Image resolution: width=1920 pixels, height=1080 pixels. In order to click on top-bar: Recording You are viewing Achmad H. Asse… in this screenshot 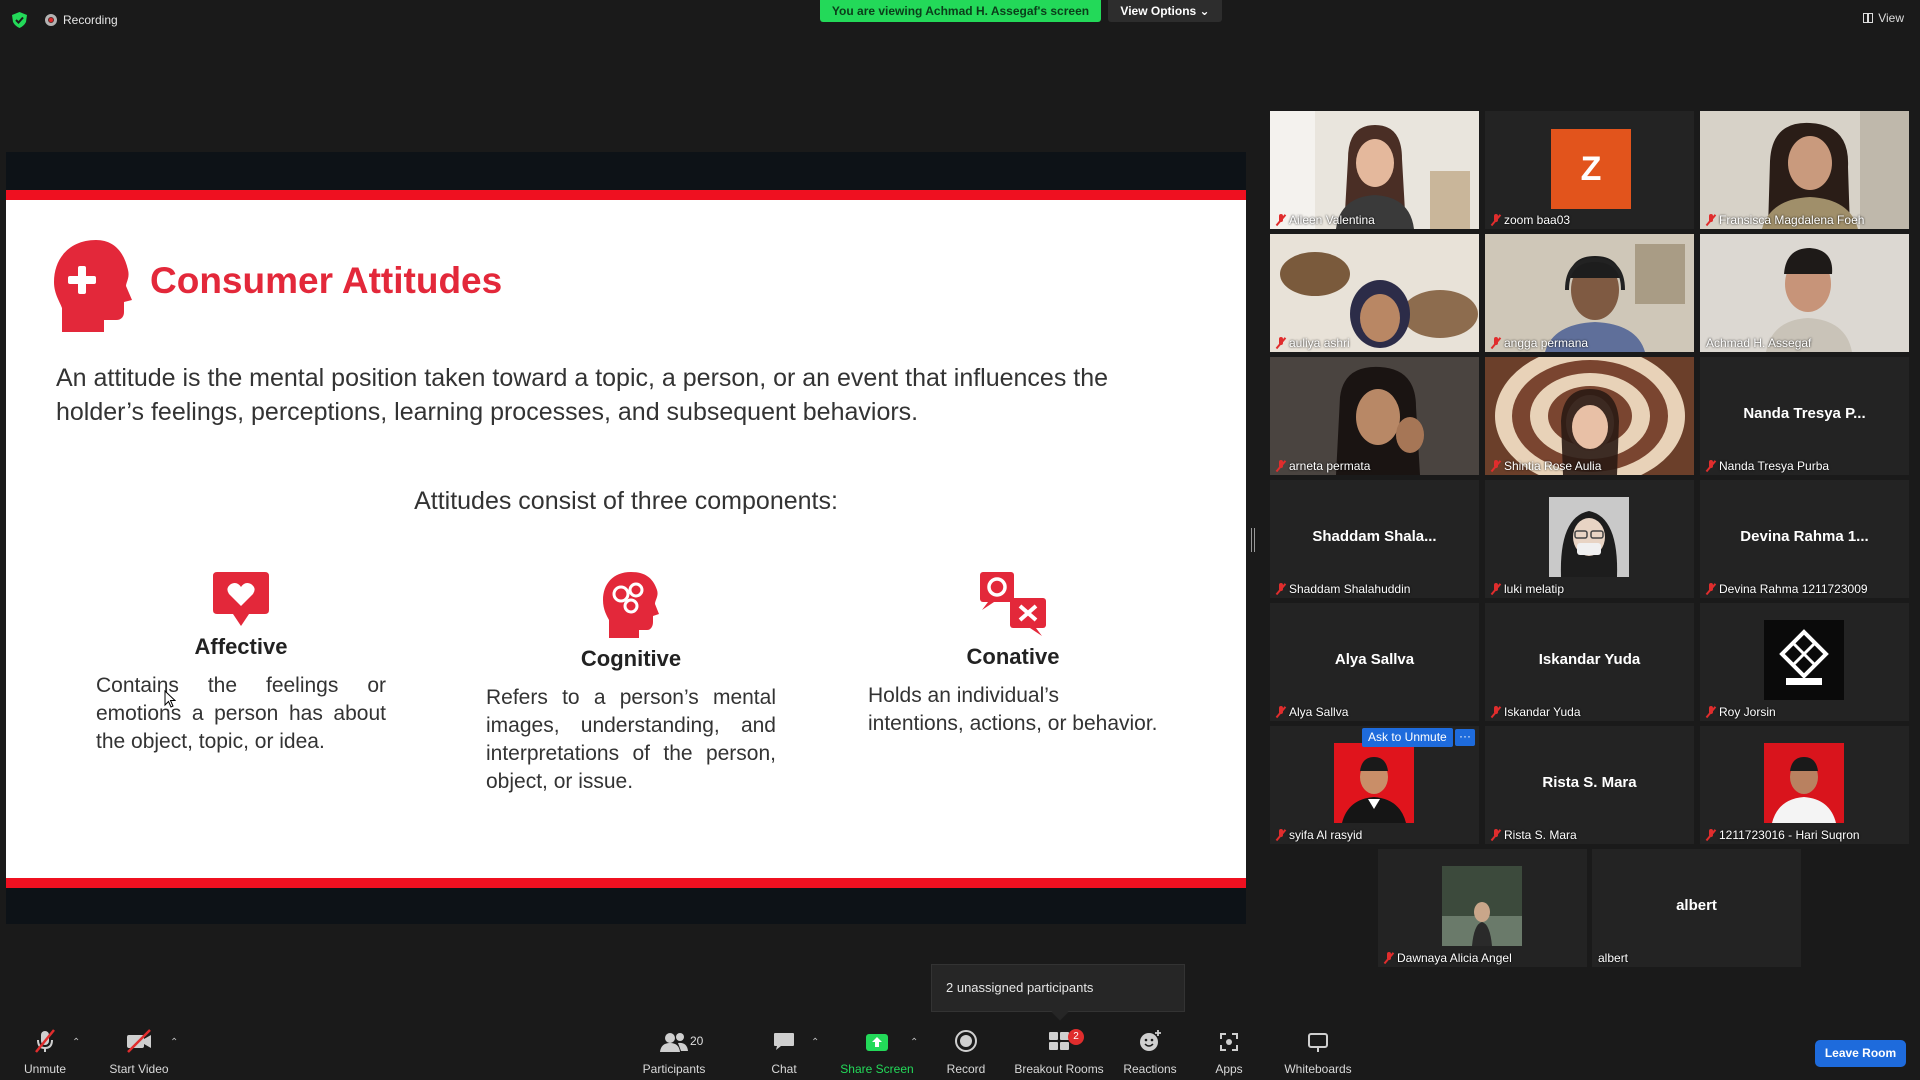, I will do `click(960, 20)`.